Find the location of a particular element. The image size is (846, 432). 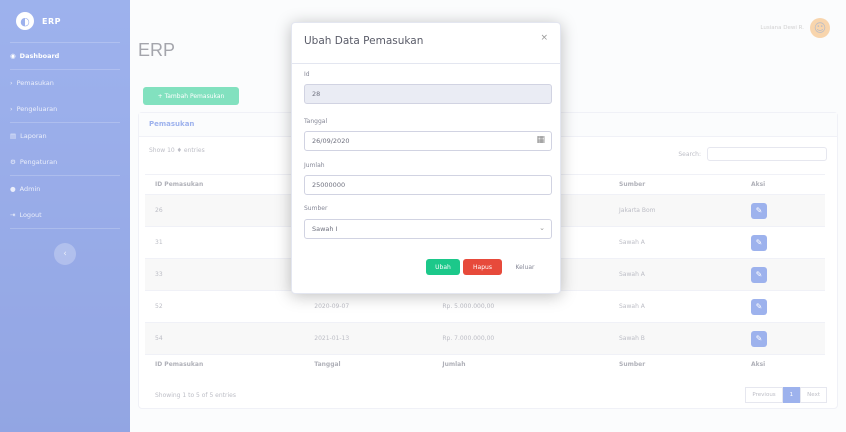

tanggal-field: 26/09/2020 ▦ is located at coordinates (428, 141).